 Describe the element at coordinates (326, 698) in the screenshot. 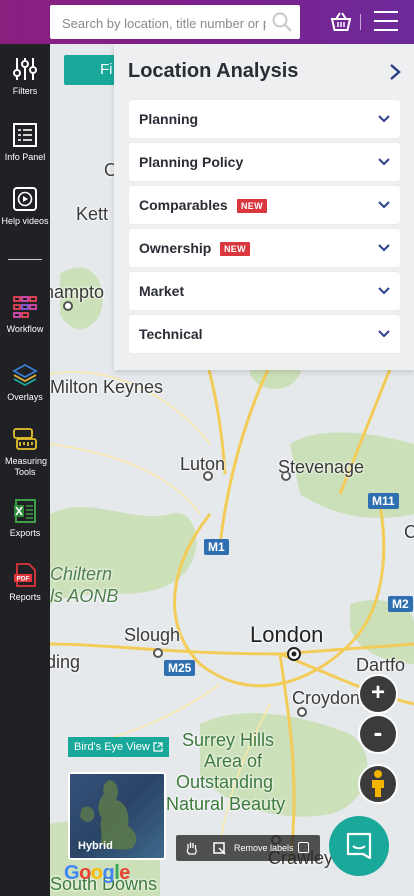

I see `map-label-croydon: Croydon` at that location.